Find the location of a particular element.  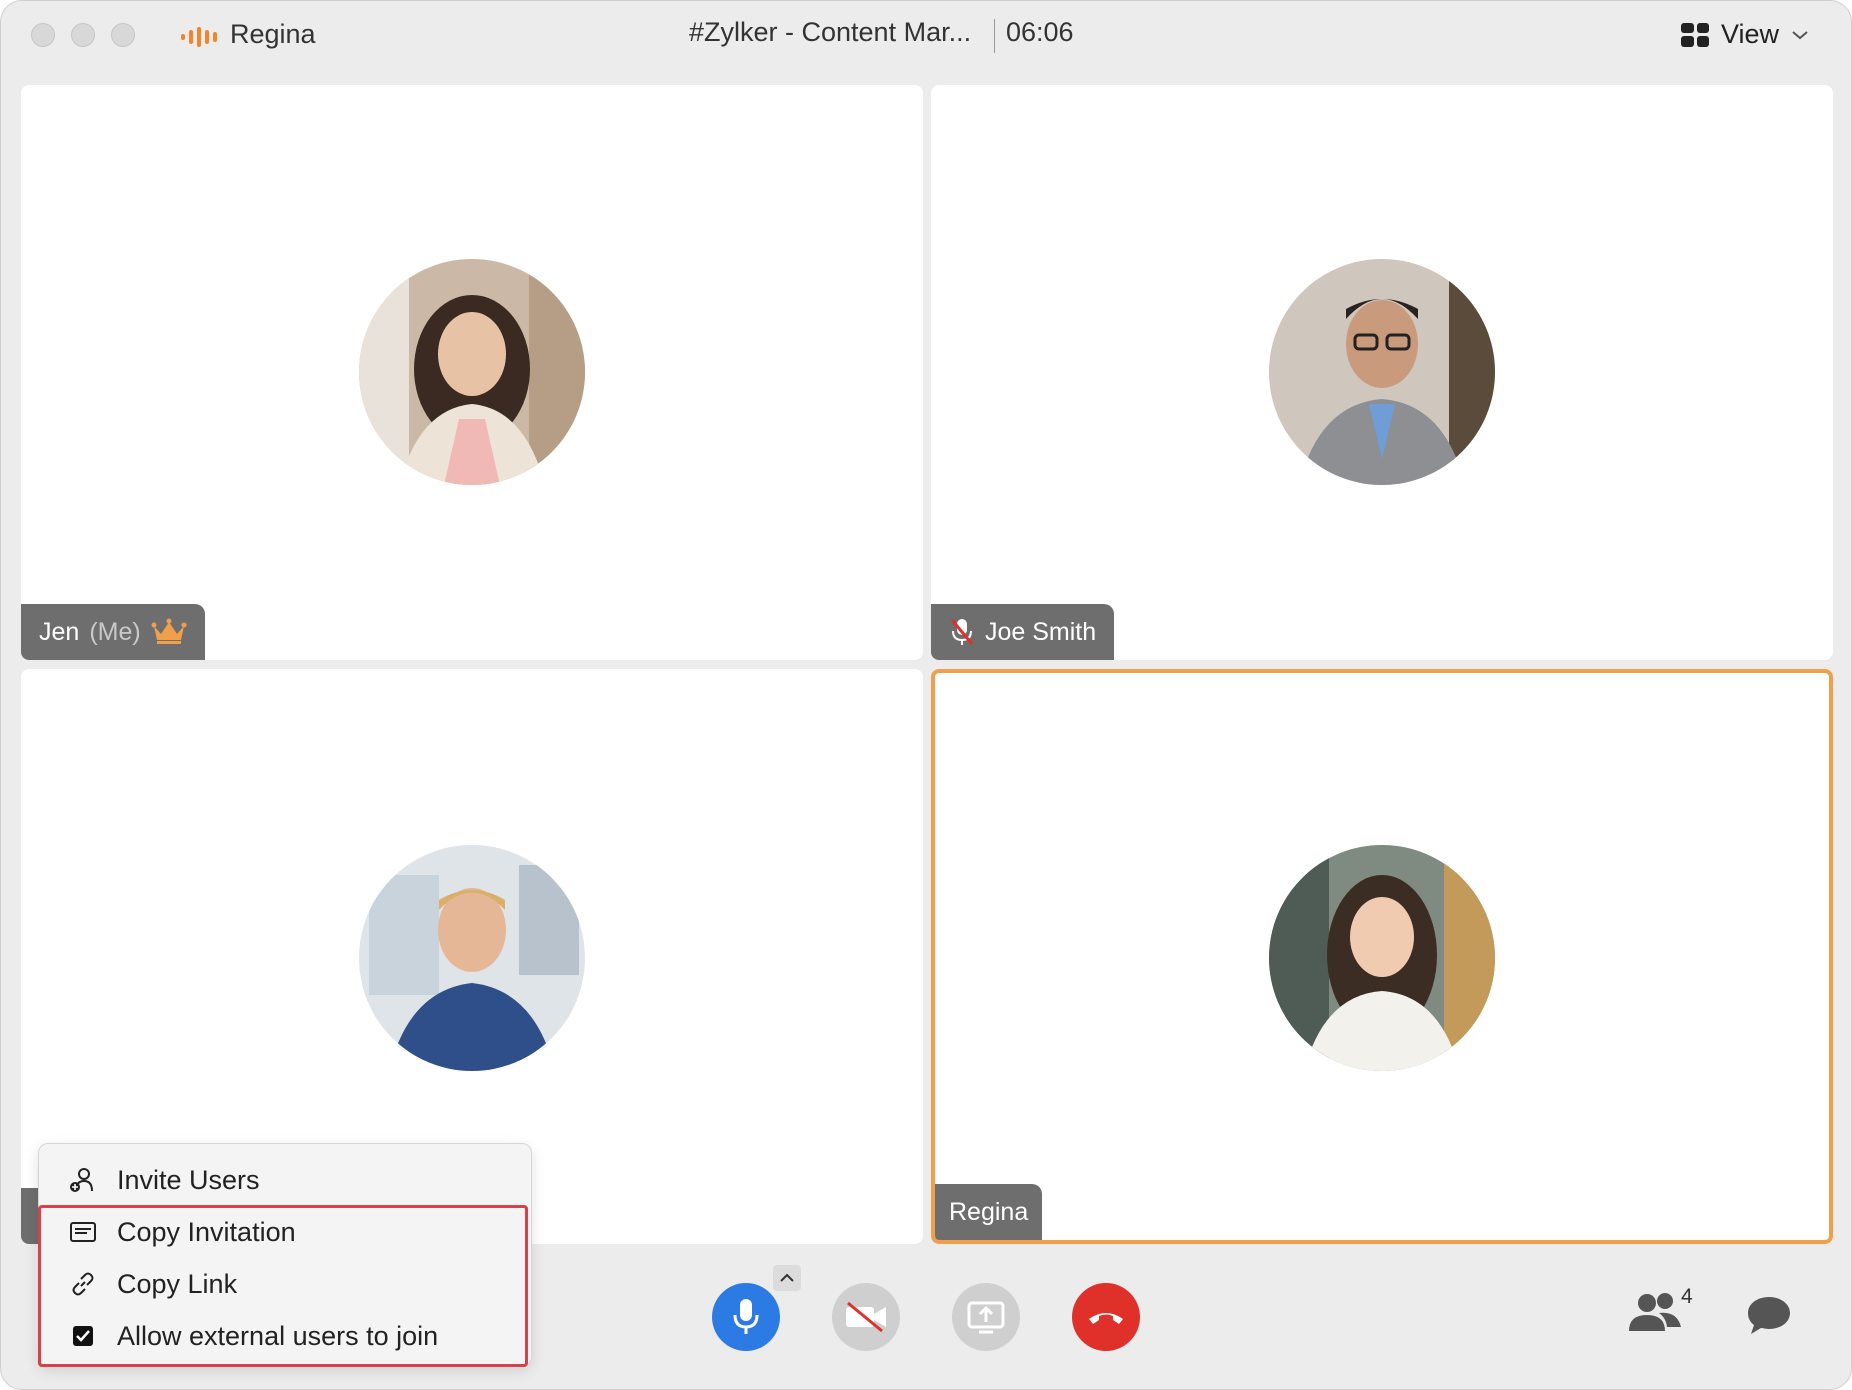

grid-layout-icon is located at coordinates (1695, 34).